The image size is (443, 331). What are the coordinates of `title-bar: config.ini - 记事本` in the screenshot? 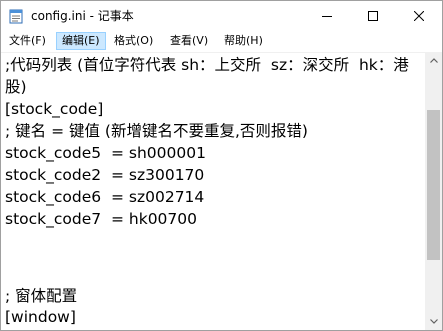 It's located at (221, 16).